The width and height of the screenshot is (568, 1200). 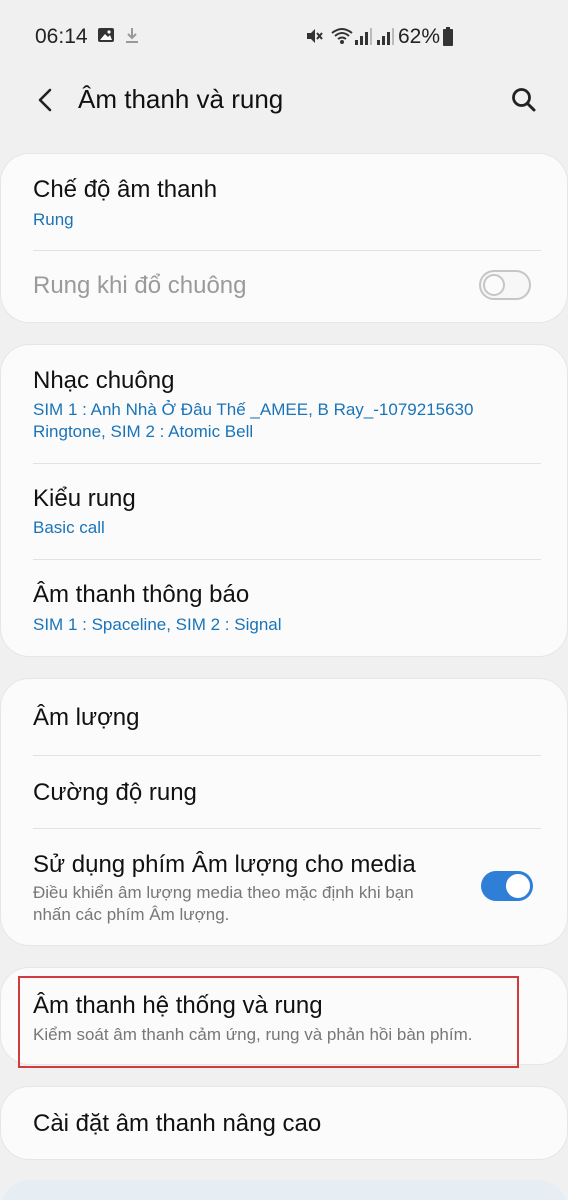 What do you see at coordinates (131, 914) in the screenshot?
I see `media-volume-keys-desc-line2: nhấn các phím Âm lượng.` at bounding box center [131, 914].